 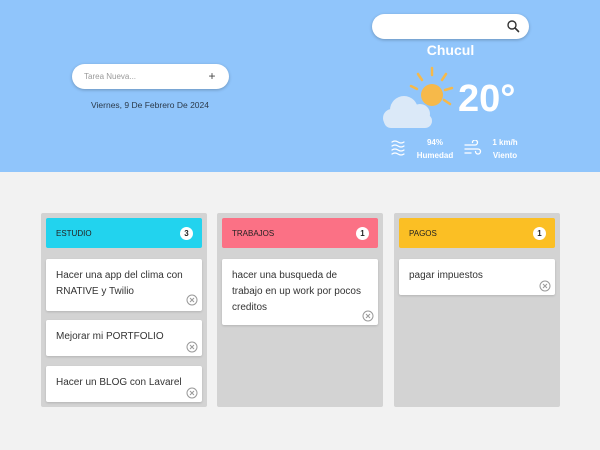 What do you see at coordinates (124, 233) in the screenshot?
I see `column-header-estudio: ESTUDIO 3` at bounding box center [124, 233].